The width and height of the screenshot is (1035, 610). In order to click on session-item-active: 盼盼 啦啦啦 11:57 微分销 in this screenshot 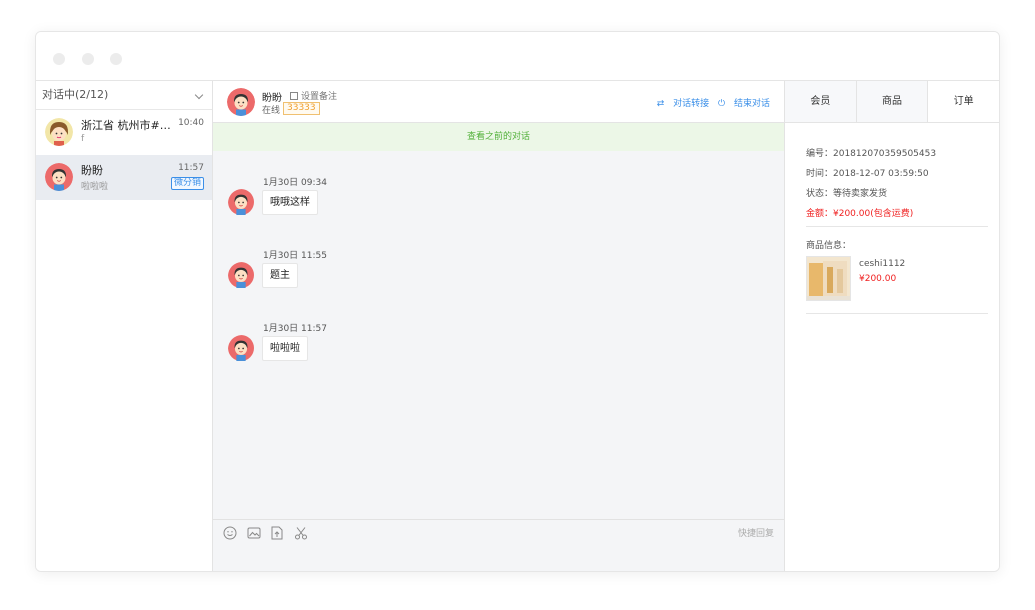, I will do `click(124, 177)`.